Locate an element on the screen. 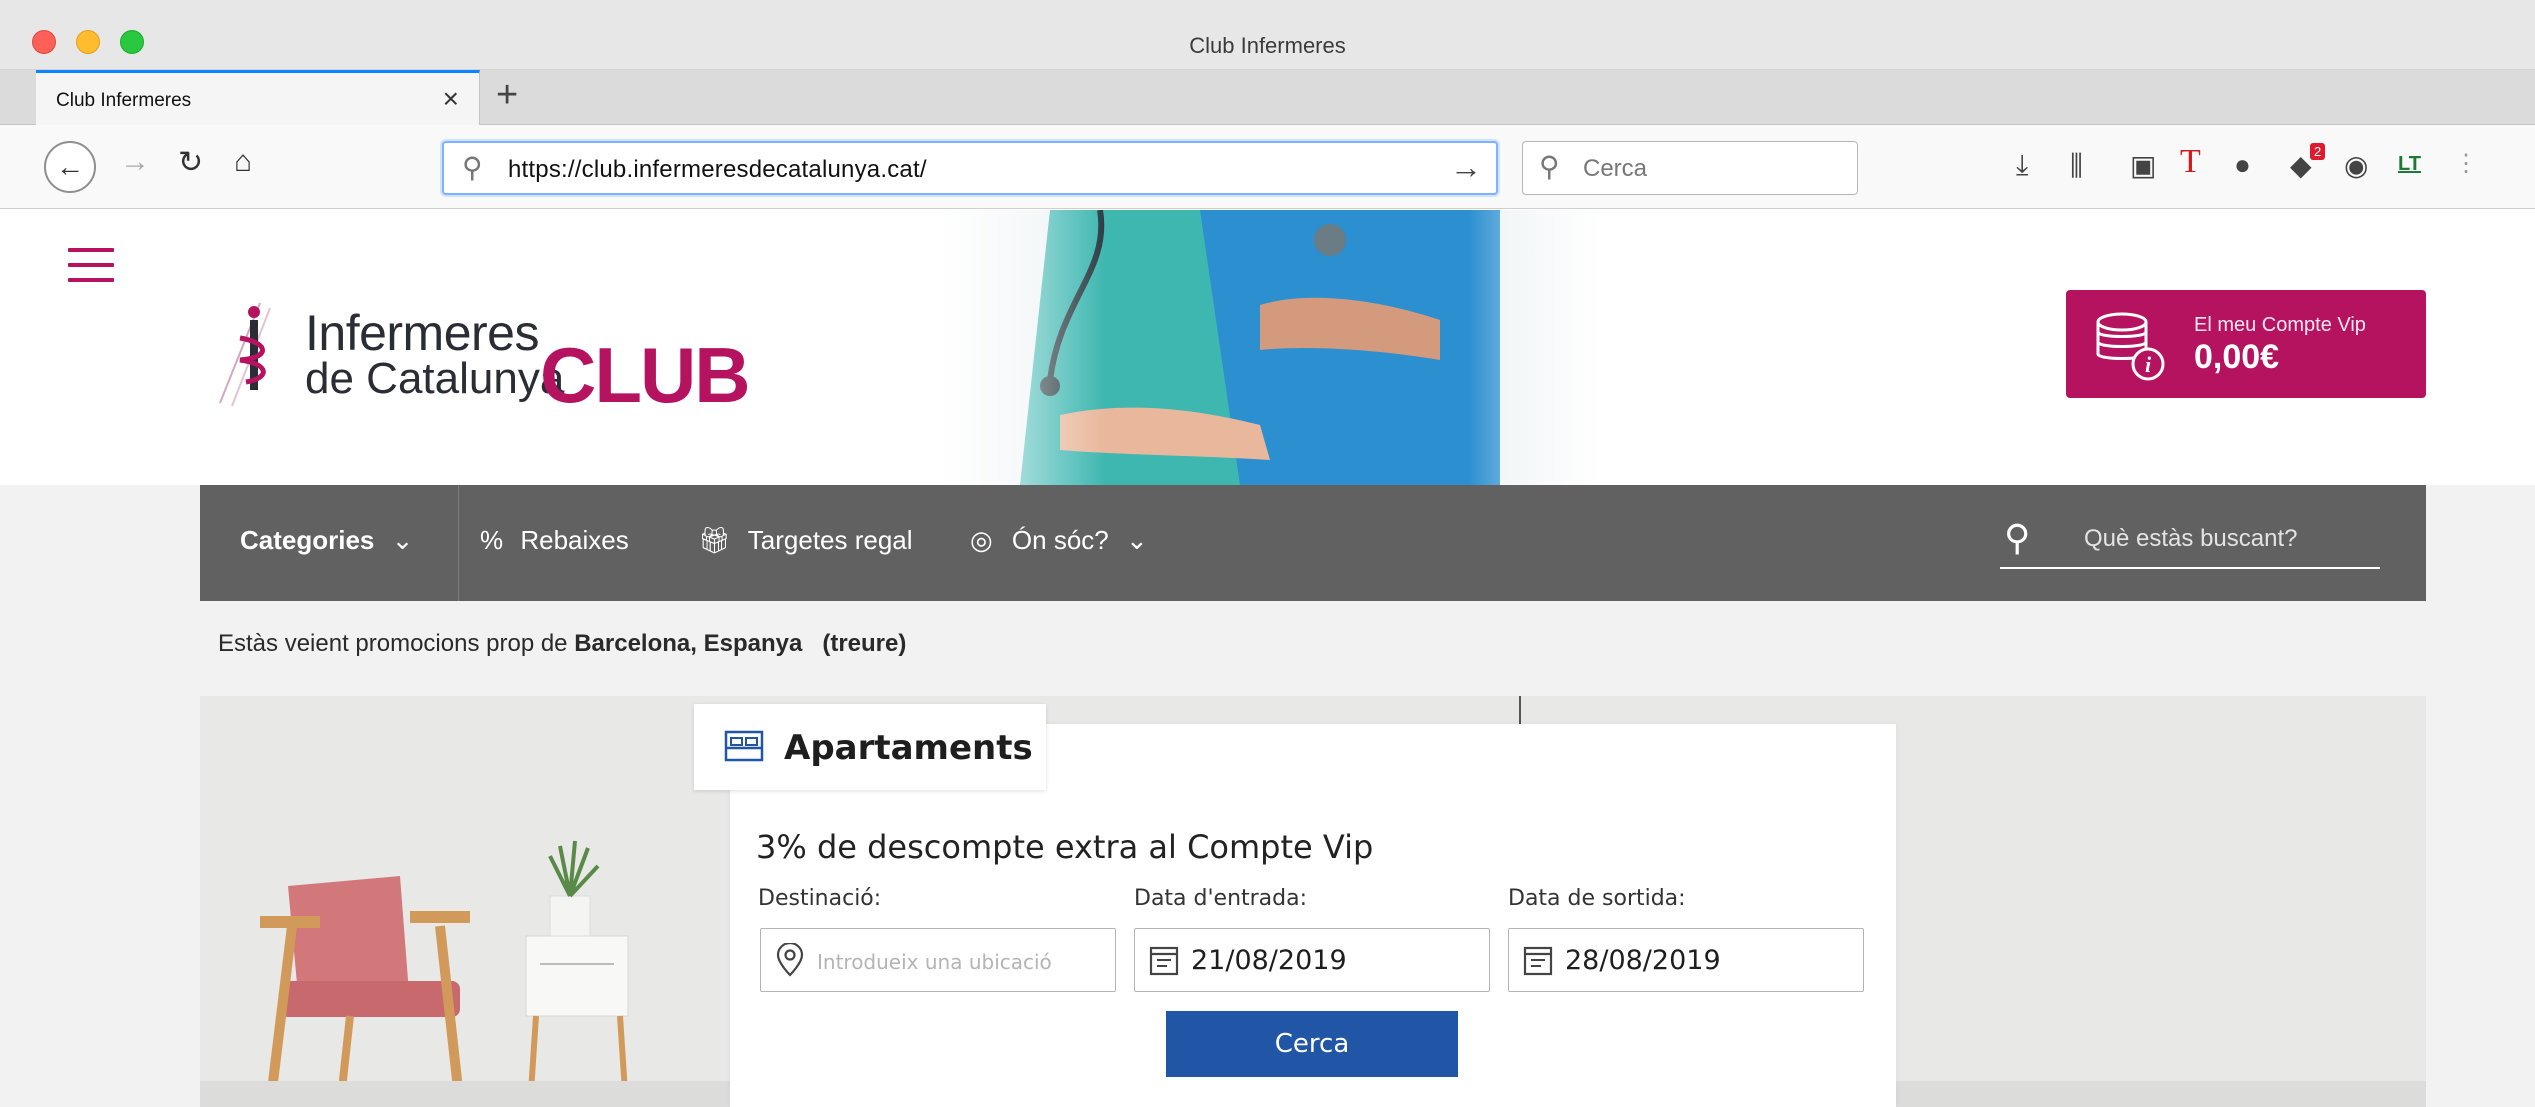 This screenshot has width=2535, height=1107. nav-targetes-regal-label: Targetes regal is located at coordinates (830, 540).